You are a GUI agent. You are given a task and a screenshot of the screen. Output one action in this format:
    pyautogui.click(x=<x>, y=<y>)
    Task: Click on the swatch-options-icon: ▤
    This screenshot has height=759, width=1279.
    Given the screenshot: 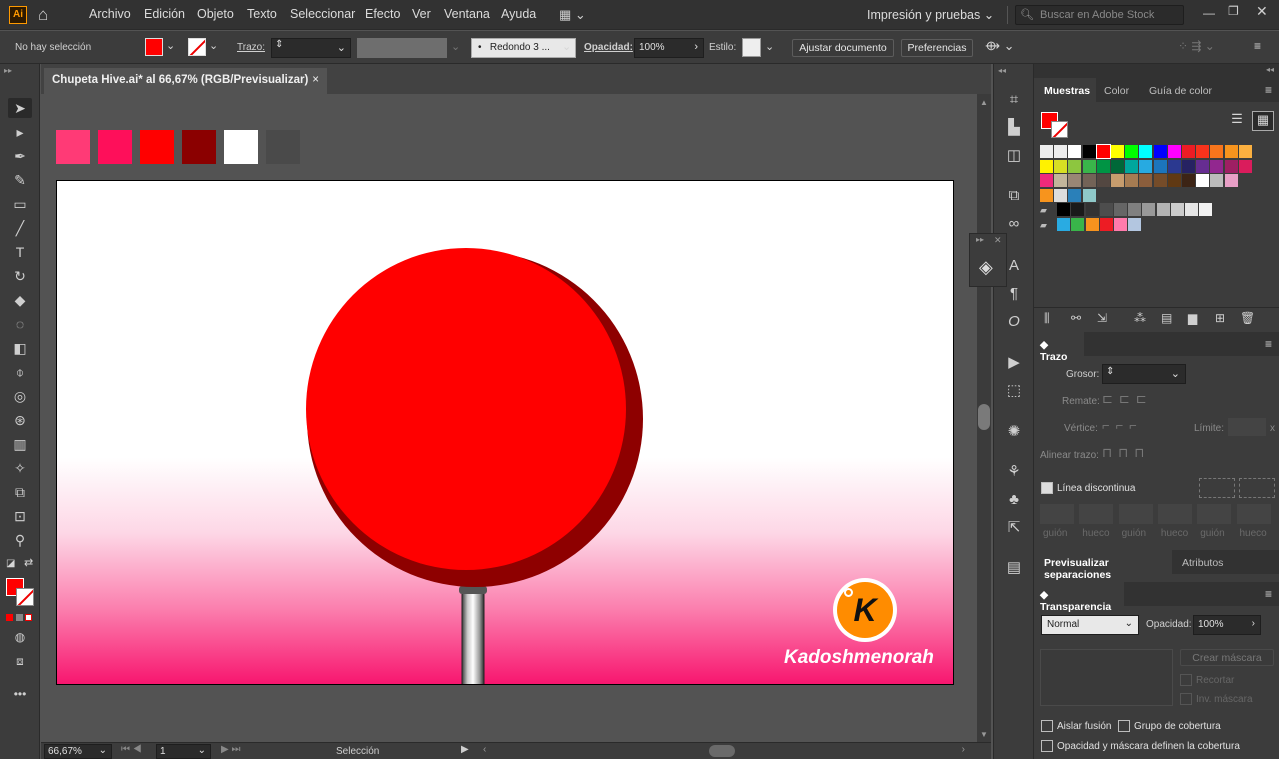 What is the action you would take?
    pyautogui.click(x=1166, y=318)
    